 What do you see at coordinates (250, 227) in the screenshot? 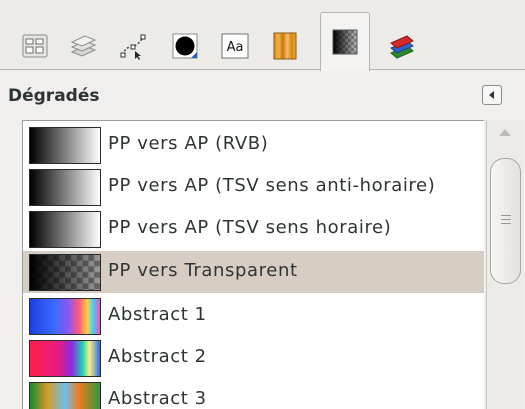
I see `gradient-name: PP vers AP (TSV sens horaire)` at bounding box center [250, 227].